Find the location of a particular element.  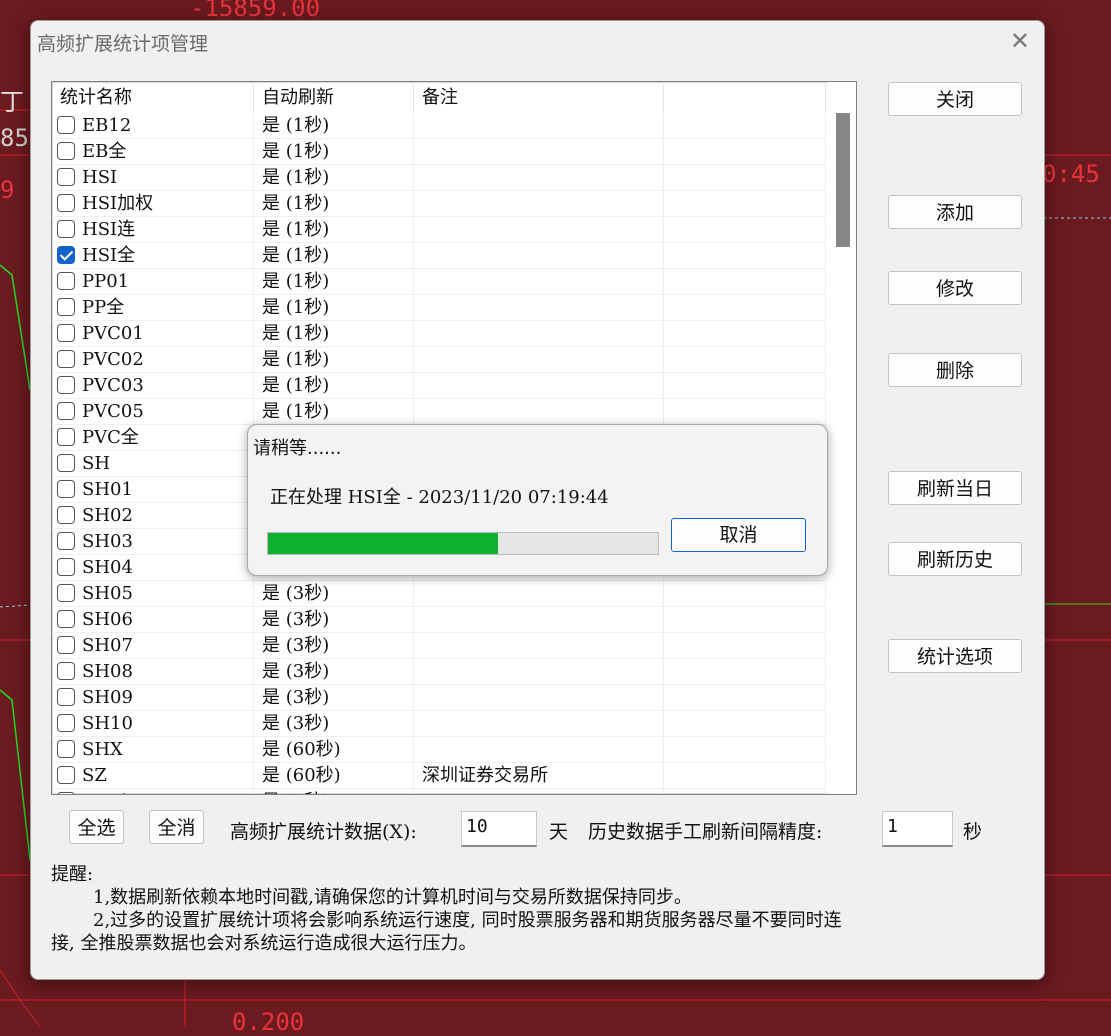

deselect-all-button: 全消 is located at coordinates (176, 827).